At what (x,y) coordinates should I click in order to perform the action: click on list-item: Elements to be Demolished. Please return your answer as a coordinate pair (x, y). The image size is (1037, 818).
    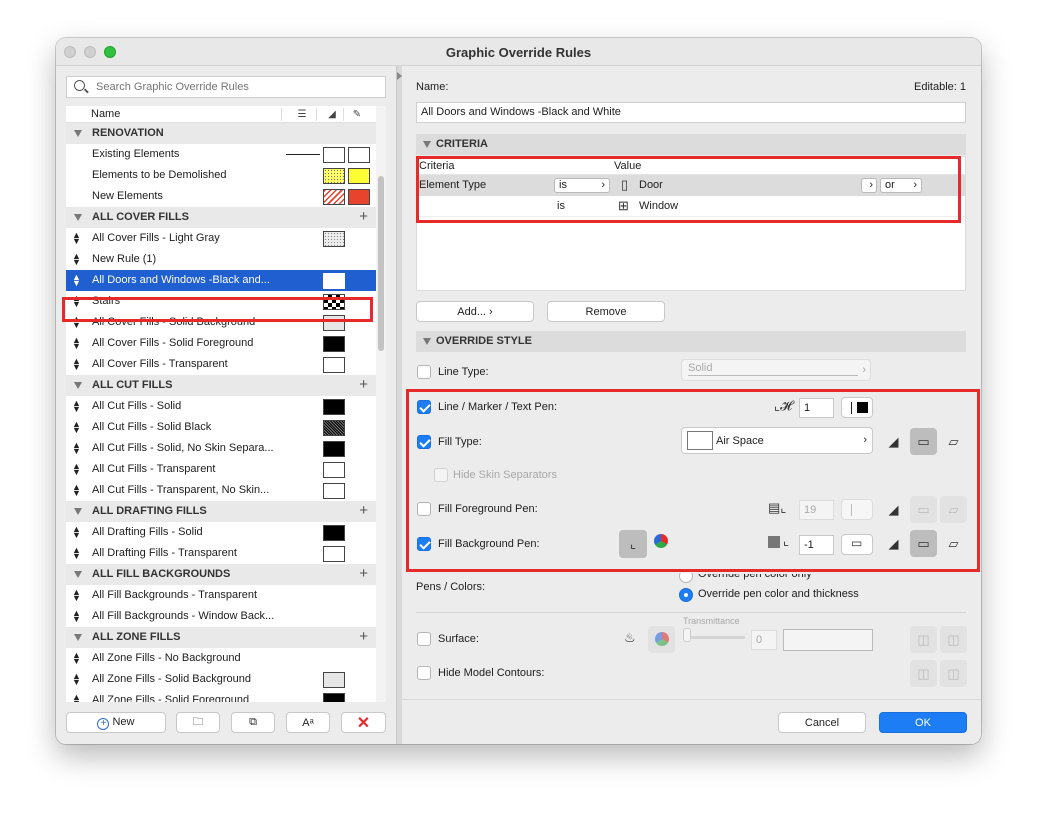
    Looking at the image, I should click on (221, 175).